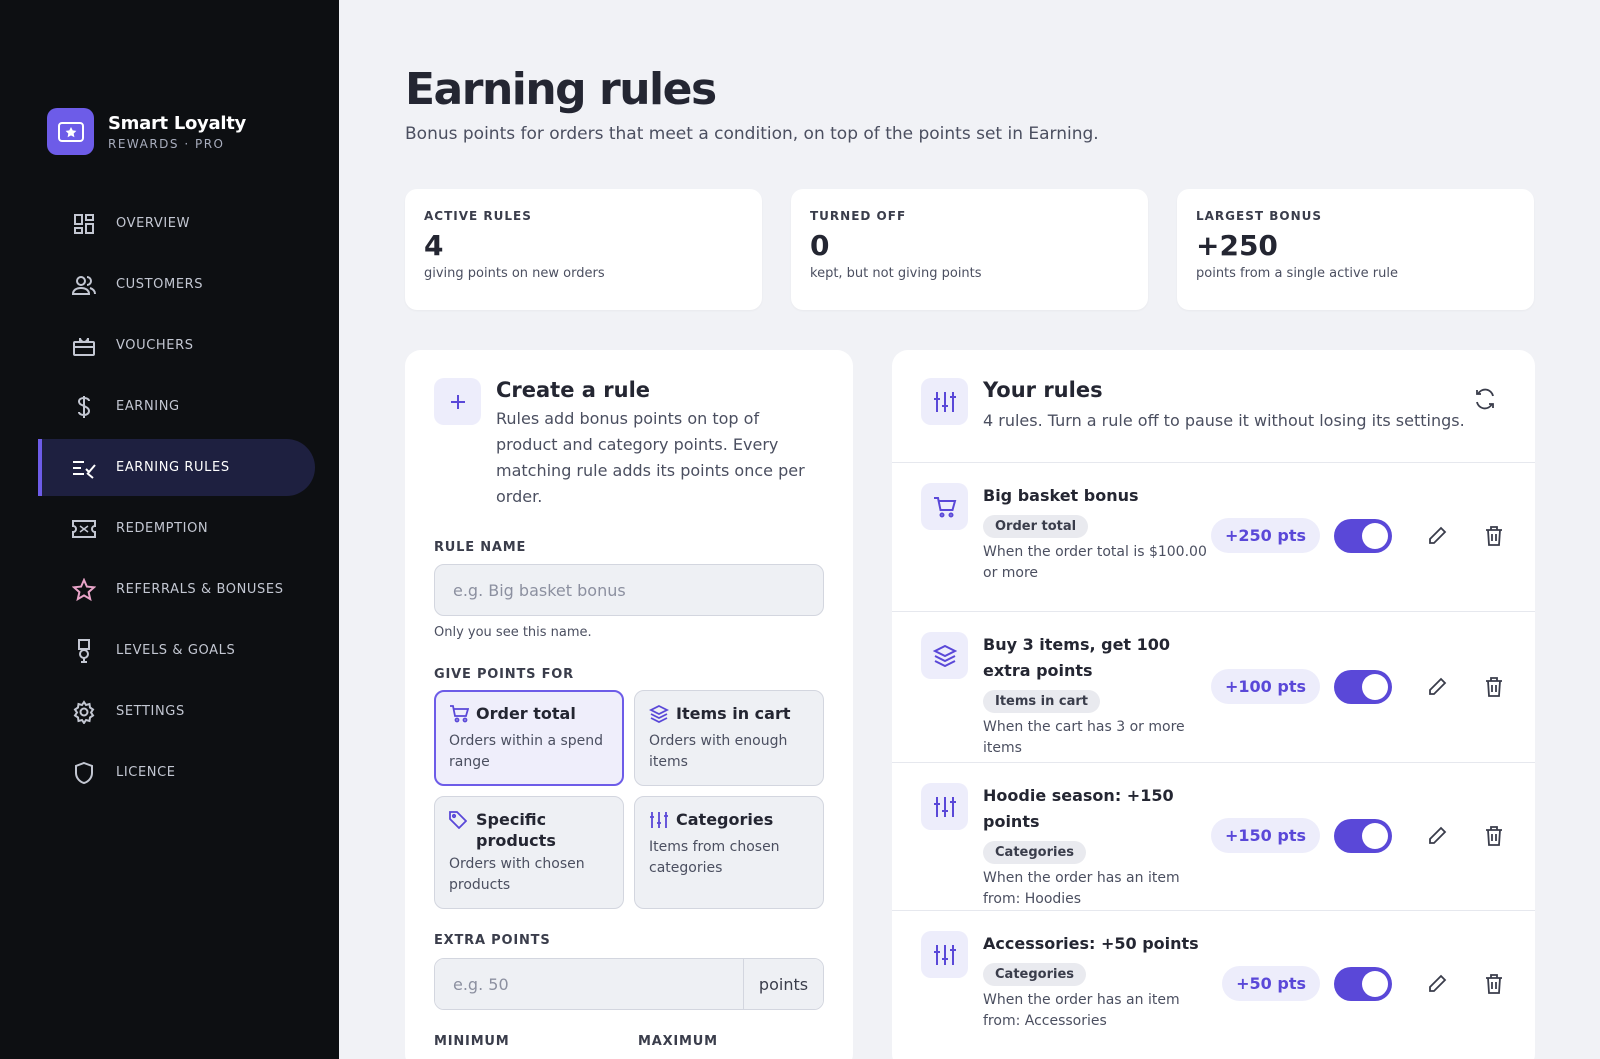 Image resolution: width=1600 pixels, height=1059 pixels. I want to click on brand-logo-icon, so click(70, 131).